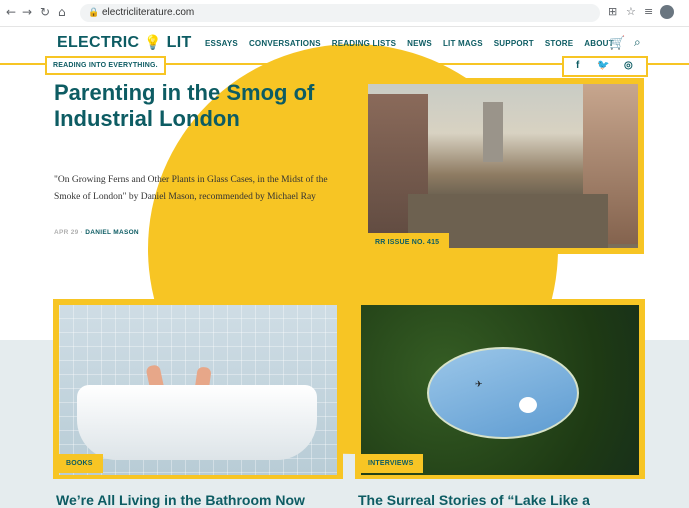 This screenshot has height=508, width=689. Describe the element at coordinates (62, 12) in the screenshot. I see `home-icon: ⌂` at that location.